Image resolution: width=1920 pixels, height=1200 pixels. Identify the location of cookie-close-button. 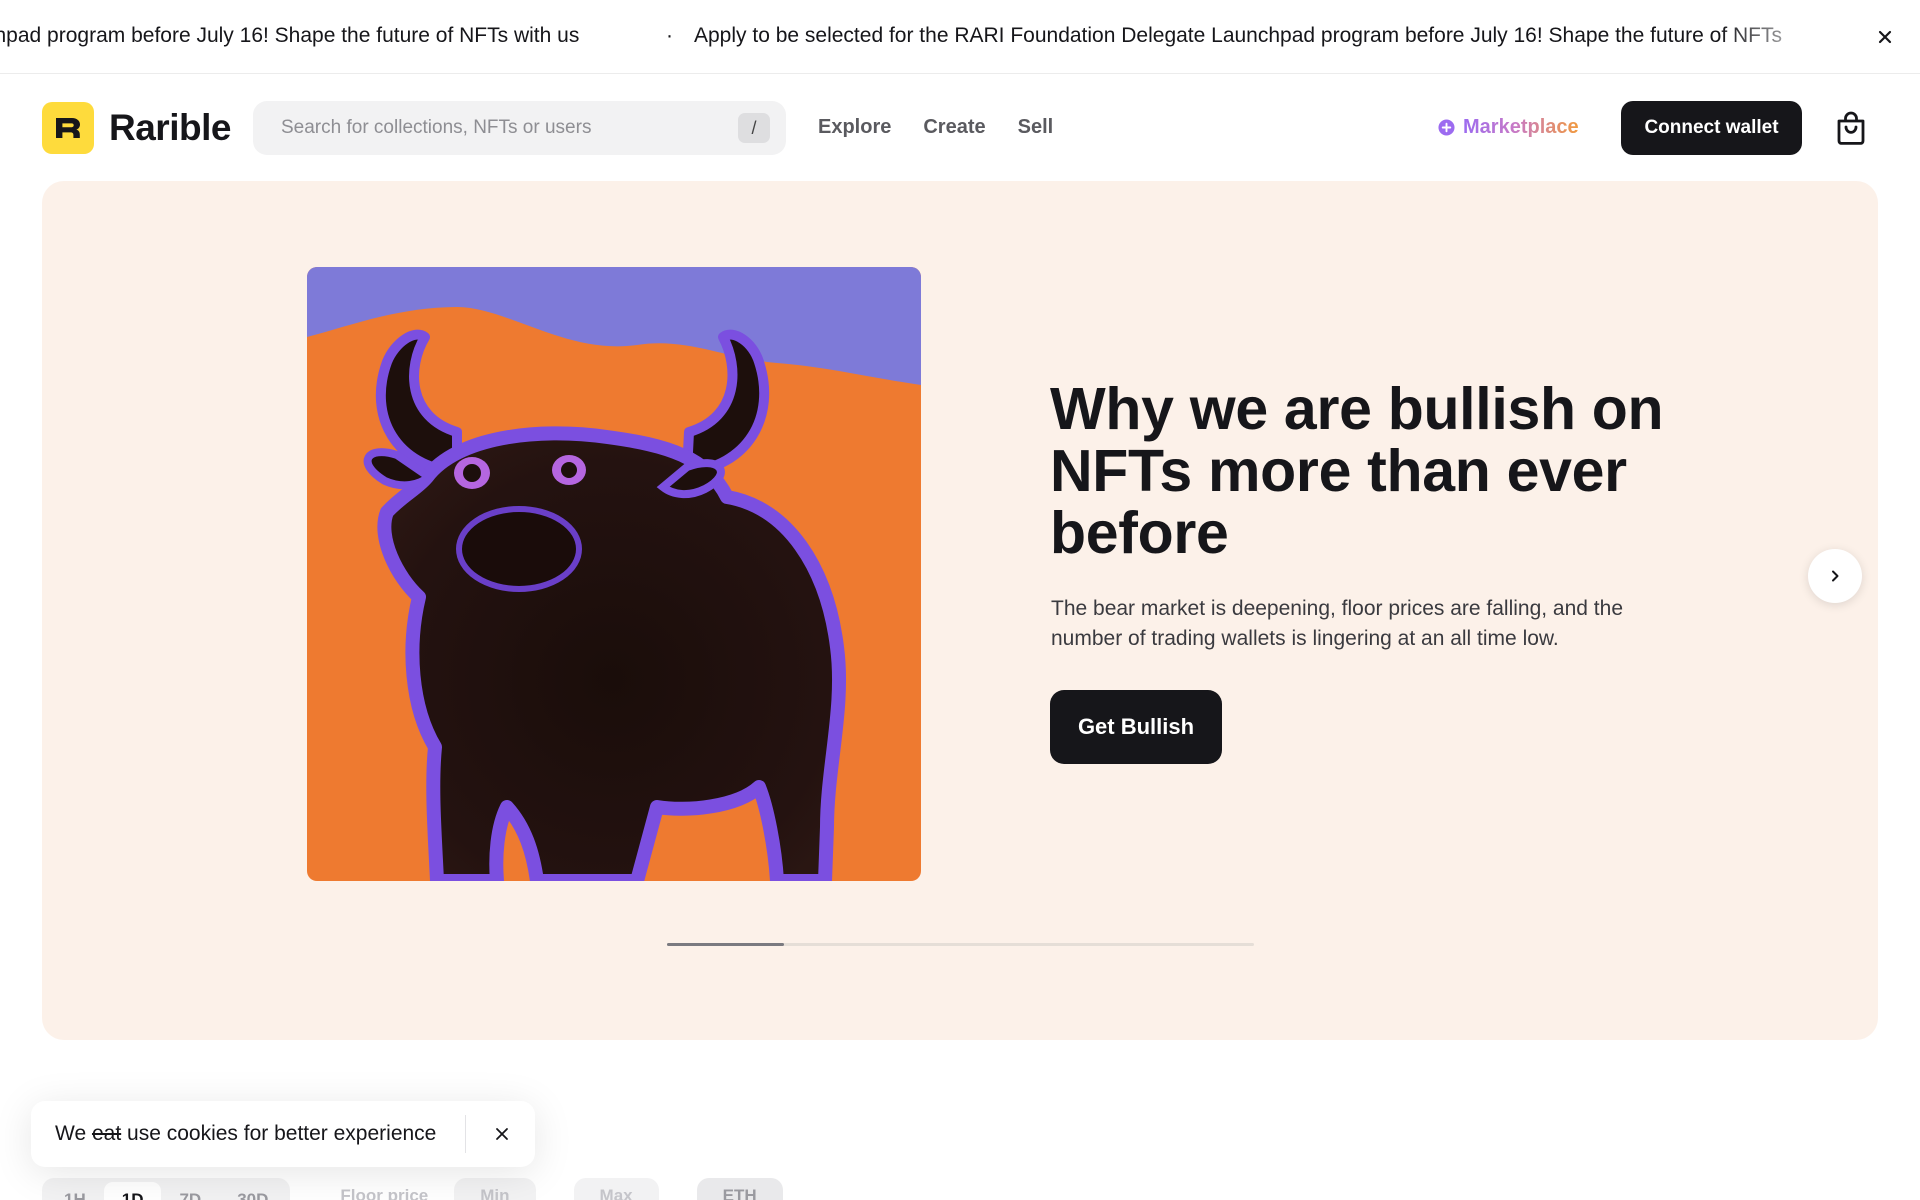
(502, 1134).